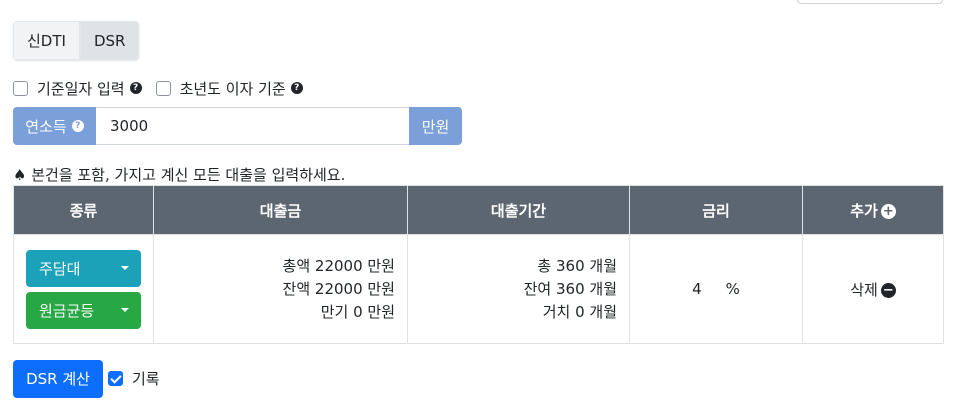 The image size is (961, 411). What do you see at coordinates (274, 289) in the screenshot?
I see `amount-remaining: 잔액 22000 만원` at bounding box center [274, 289].